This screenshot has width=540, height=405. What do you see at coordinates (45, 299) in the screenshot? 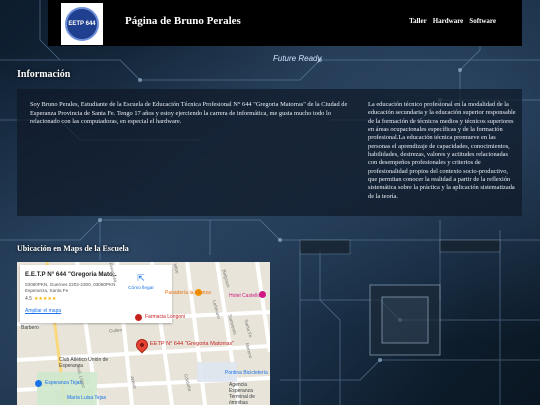
I see `rating-stars: ★★★★★` at bounding box center [45, 299].